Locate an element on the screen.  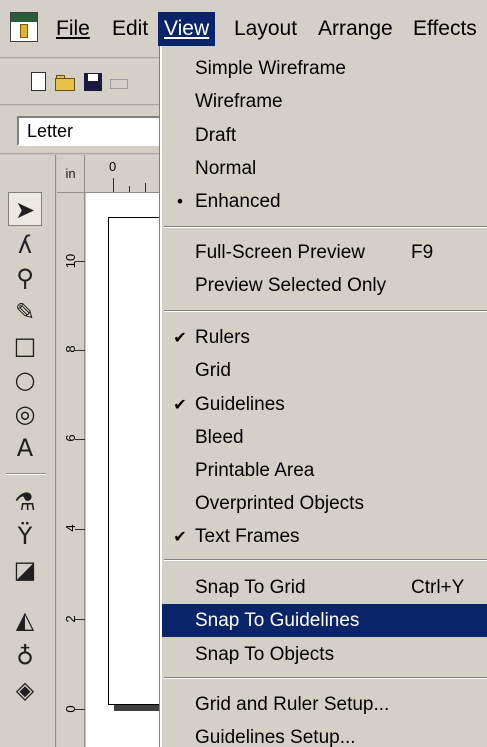
menu-item-printable-area: Printable Area is located at coordinates (324, 470).